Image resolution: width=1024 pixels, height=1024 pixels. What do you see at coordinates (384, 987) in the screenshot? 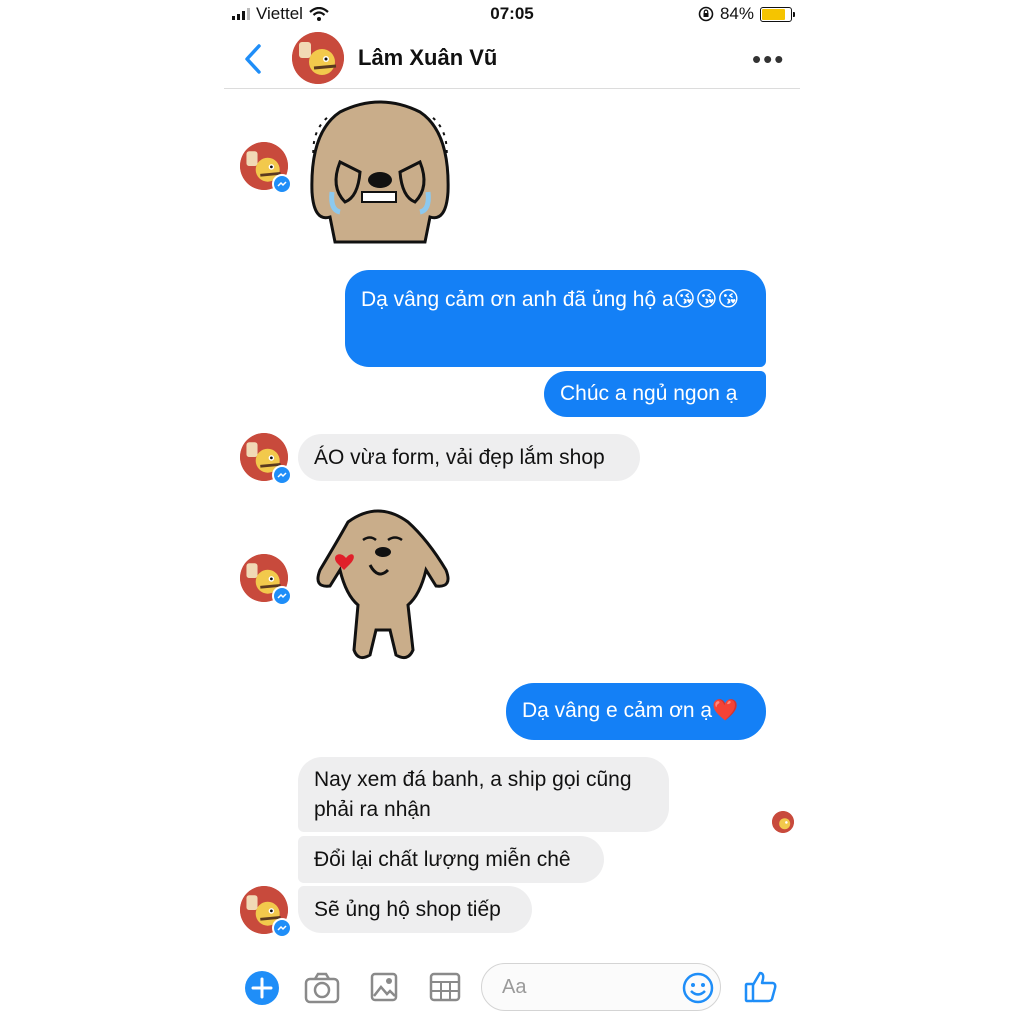
I see `gallery-icon` at bounding box center [384, 987].